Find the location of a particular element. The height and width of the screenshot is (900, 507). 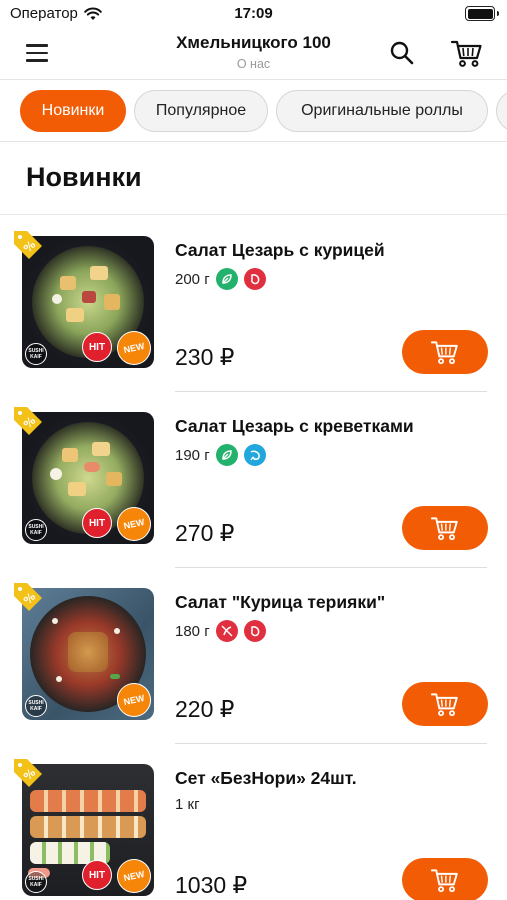

product-price: 220 ₽ is located at coordinates (205, 709).